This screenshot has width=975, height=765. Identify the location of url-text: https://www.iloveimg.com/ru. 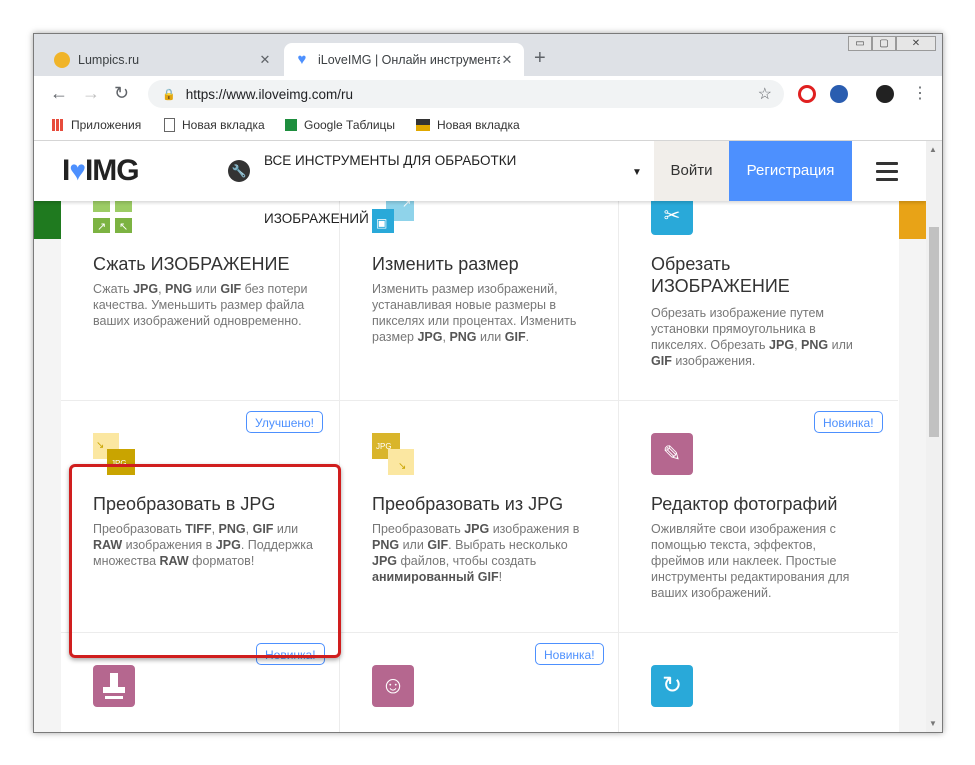
(269, 94).